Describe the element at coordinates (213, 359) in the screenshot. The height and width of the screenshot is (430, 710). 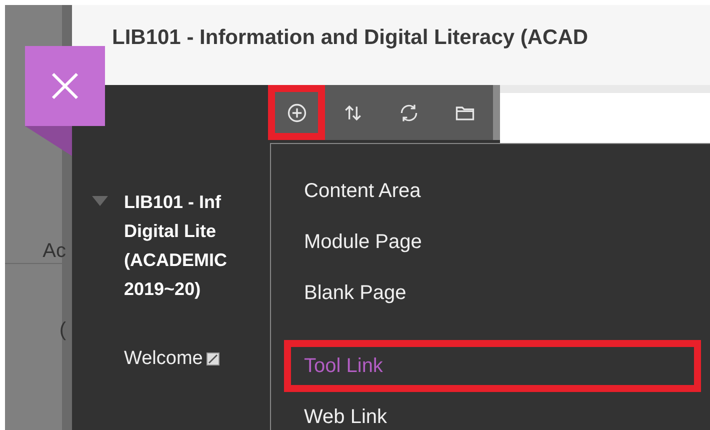
I see `checkbox-icon` at that location.